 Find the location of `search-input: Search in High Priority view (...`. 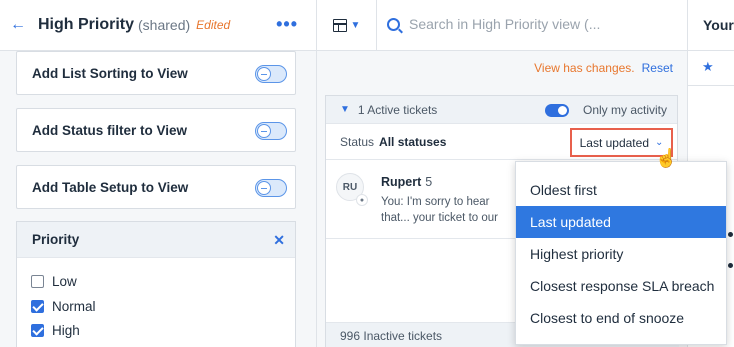

search-input: Search in High Priority view (... is located at coordinates (493, 24).